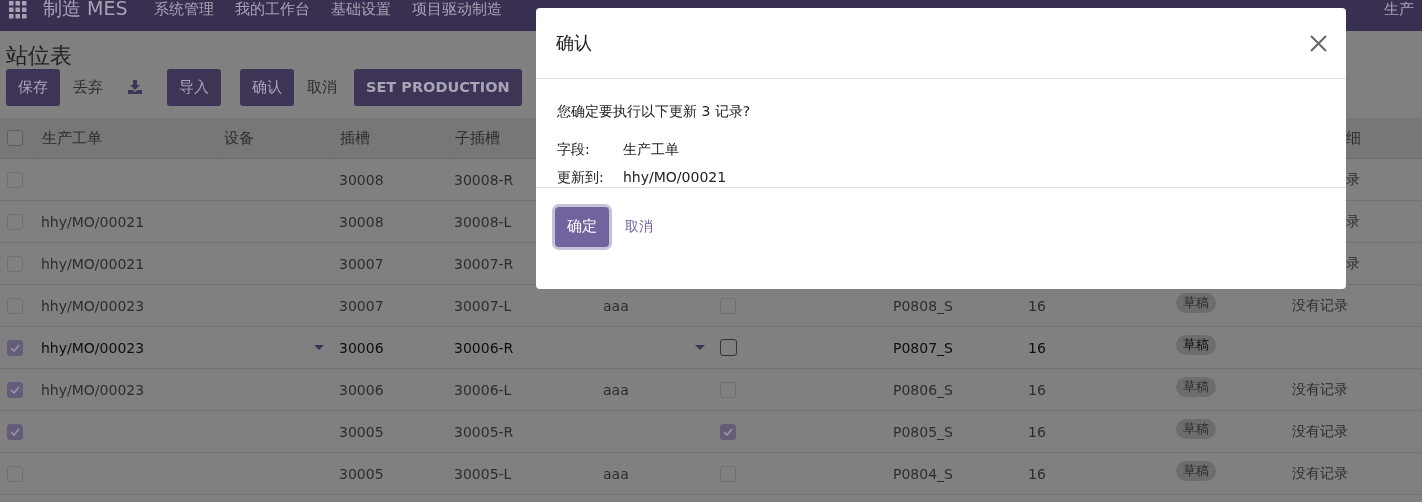 The image size is (1422, 502). Describe the element at coordinates (923, 347) in the screenshot. I see `table-cell: P0807_S` at that location.